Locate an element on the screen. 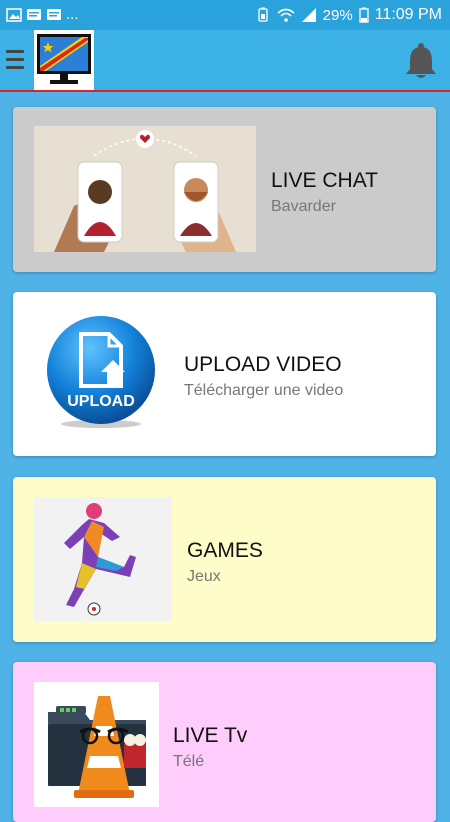  hamburger-menu-icon is located at coordinates (15, 60).